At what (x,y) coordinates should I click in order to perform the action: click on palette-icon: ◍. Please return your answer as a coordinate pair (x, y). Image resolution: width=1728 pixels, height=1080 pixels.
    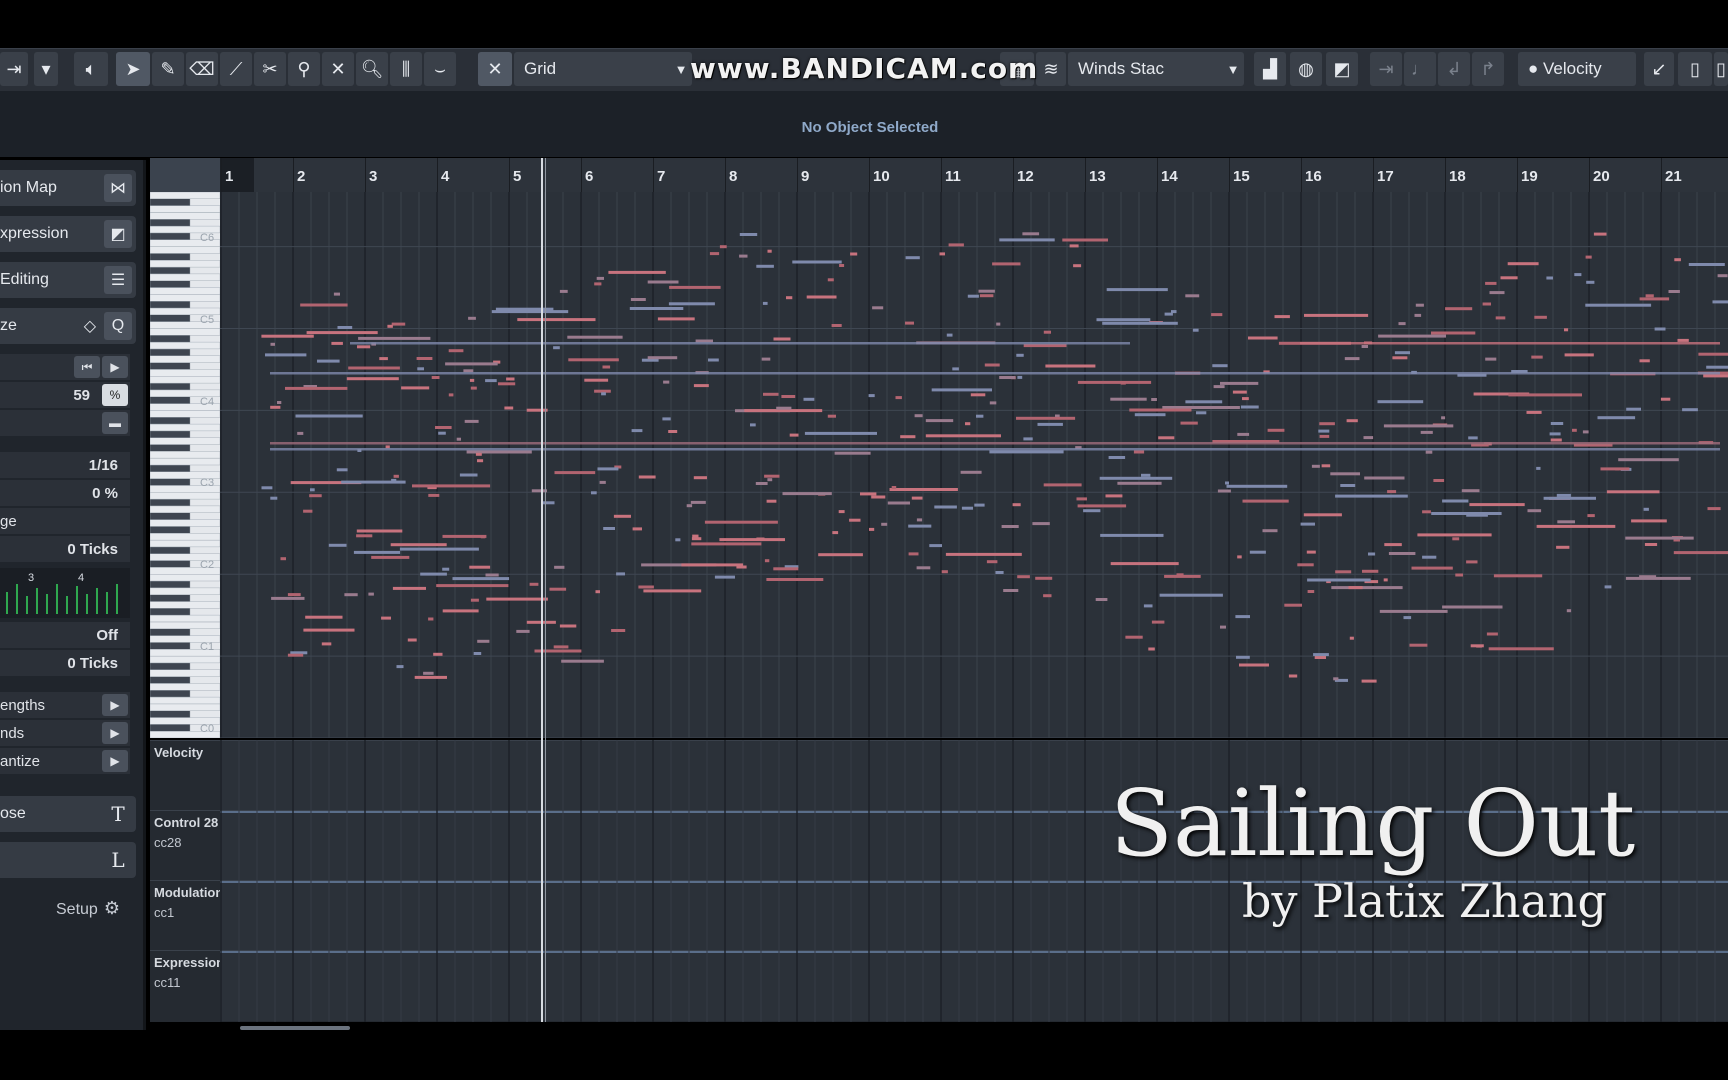
    Looking at the image, I should click on (1306, 69).